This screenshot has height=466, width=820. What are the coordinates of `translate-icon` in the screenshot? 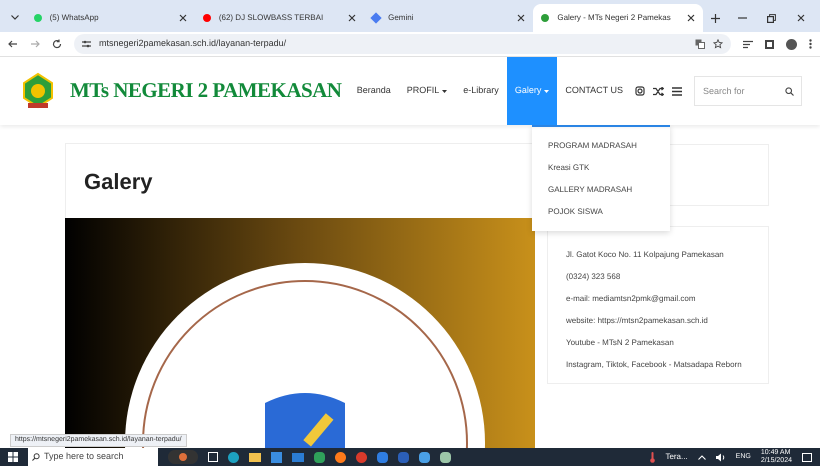 It's located at (700, 44).